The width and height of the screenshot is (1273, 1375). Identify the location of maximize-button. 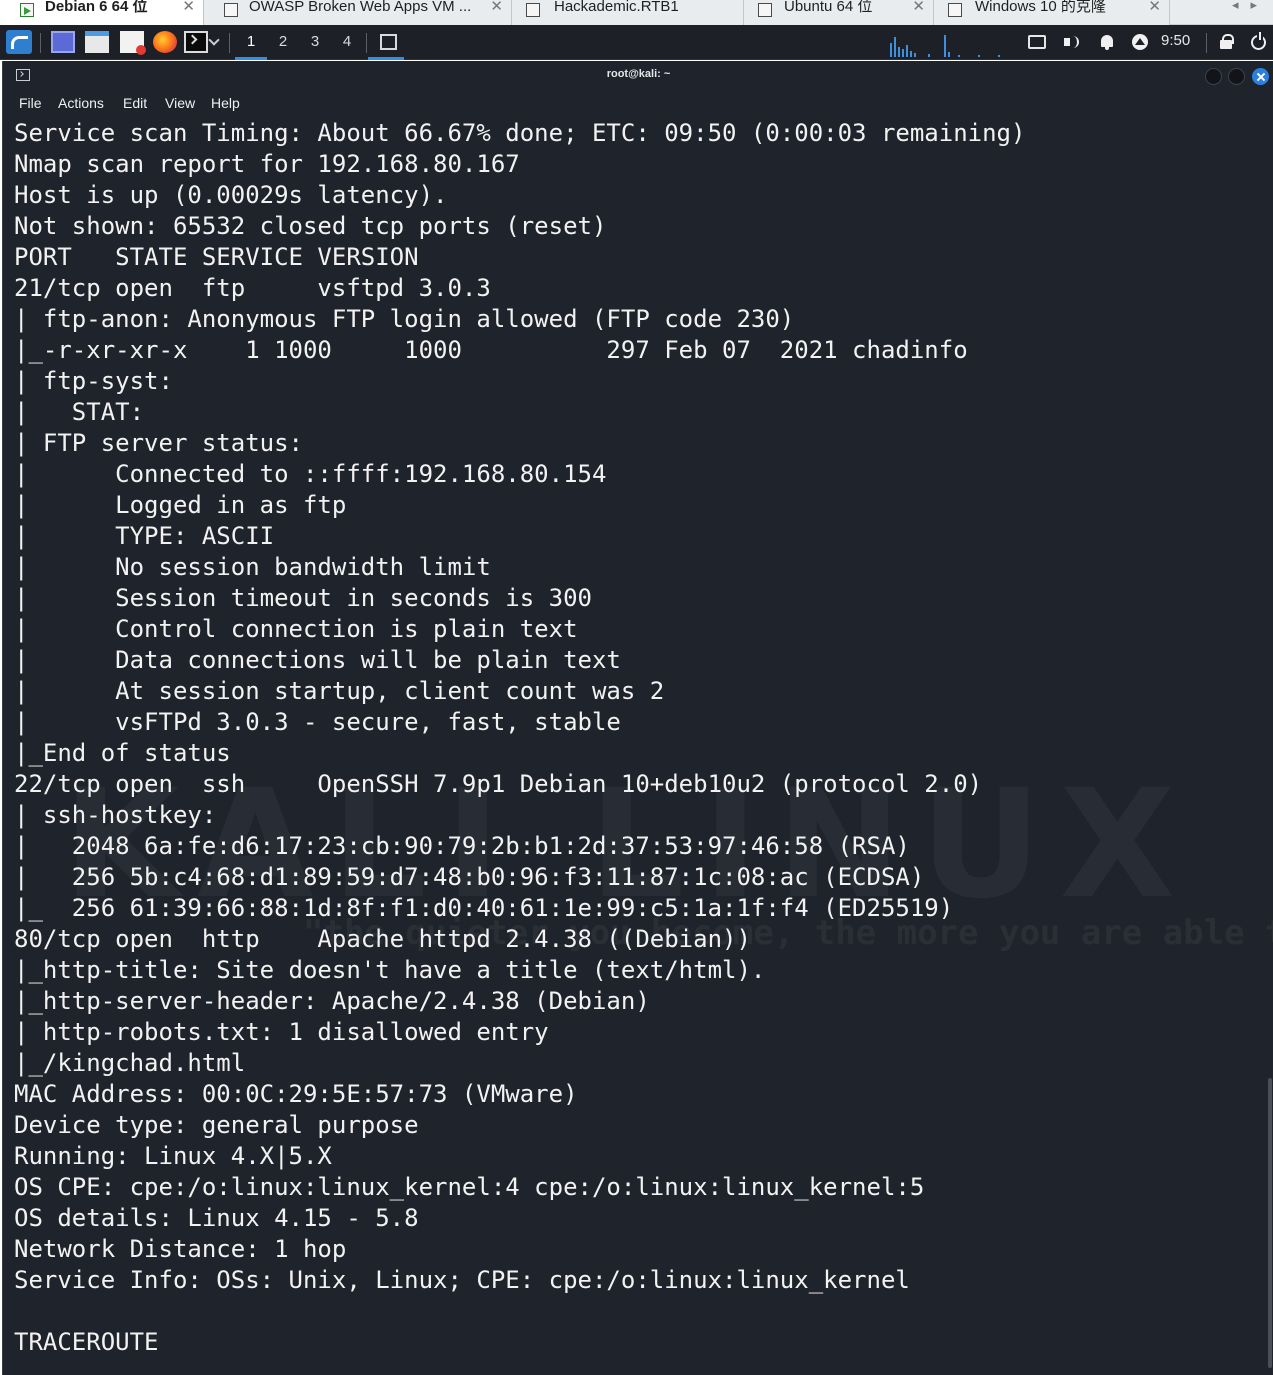
(1236, 76).